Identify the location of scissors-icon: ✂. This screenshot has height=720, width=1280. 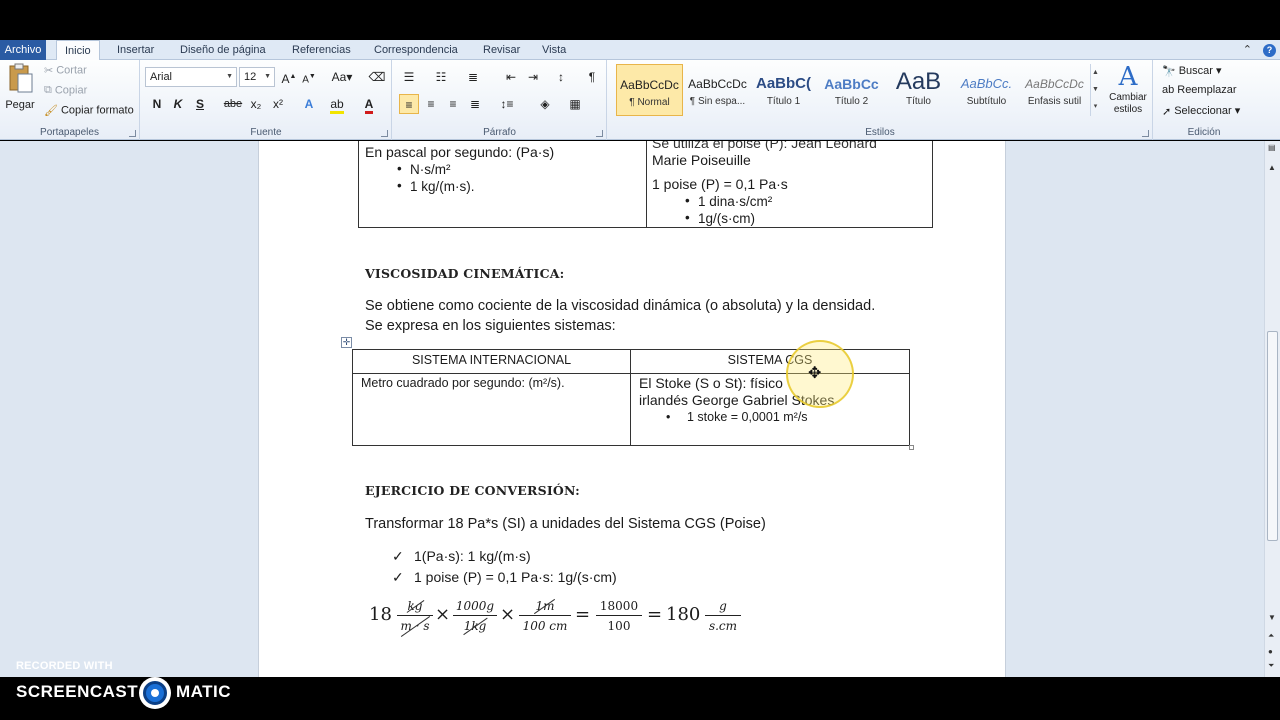
(49, 71).